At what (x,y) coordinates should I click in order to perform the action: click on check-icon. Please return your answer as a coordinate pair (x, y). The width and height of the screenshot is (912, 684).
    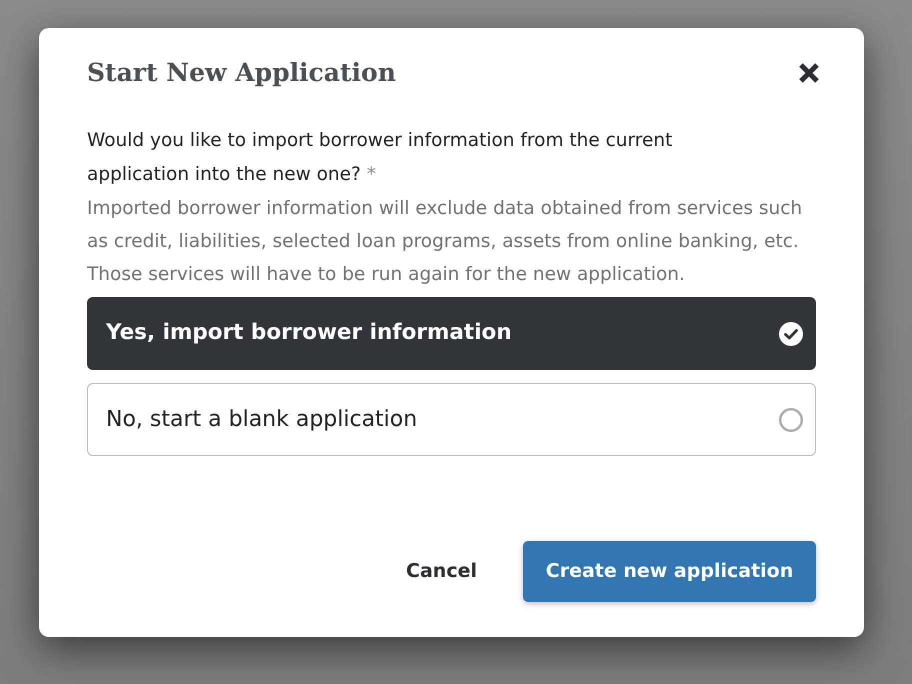
    Looking at the image, I should click on (791, 334).